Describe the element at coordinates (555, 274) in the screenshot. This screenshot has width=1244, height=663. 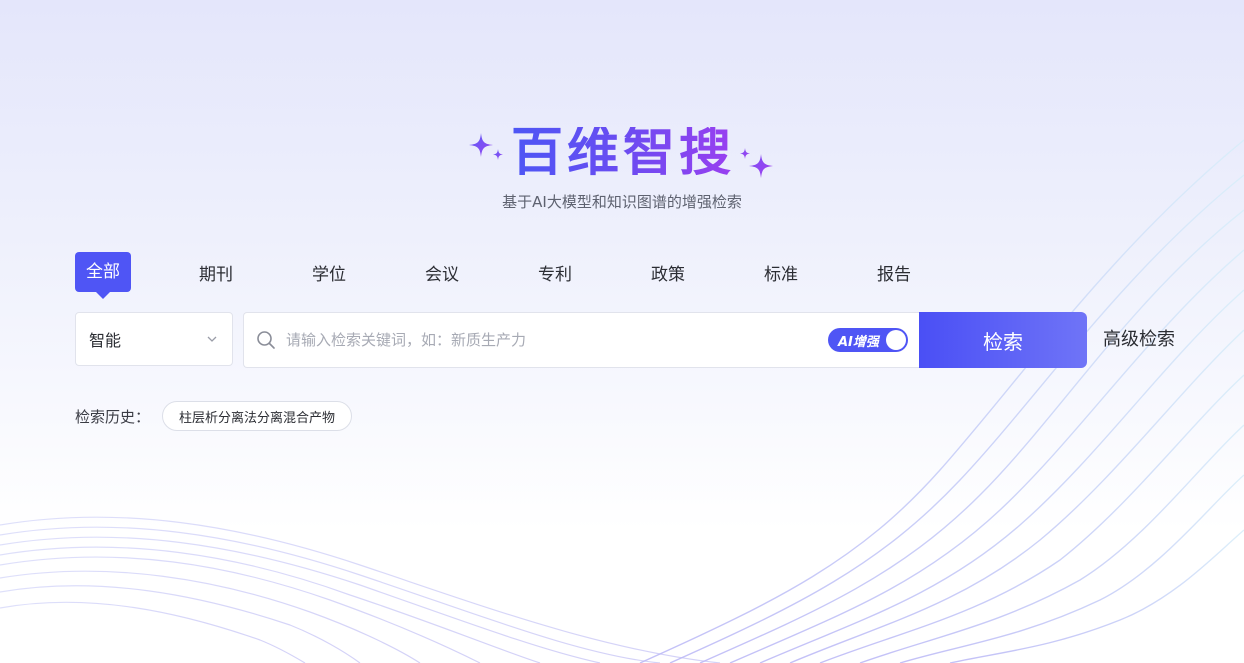
I see `tab-label: 专利` at that location.